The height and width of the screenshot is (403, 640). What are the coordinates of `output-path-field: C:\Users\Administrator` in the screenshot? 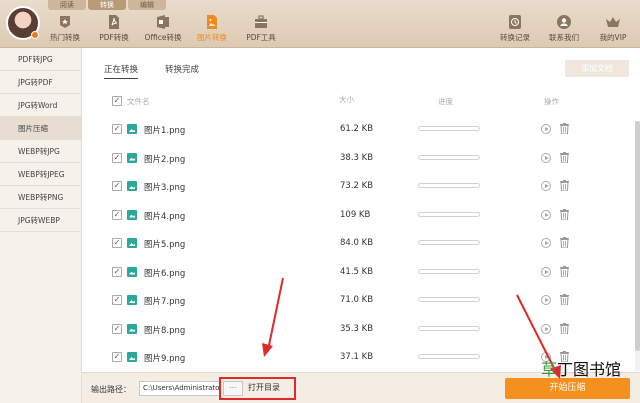 It's located at (180, 388).